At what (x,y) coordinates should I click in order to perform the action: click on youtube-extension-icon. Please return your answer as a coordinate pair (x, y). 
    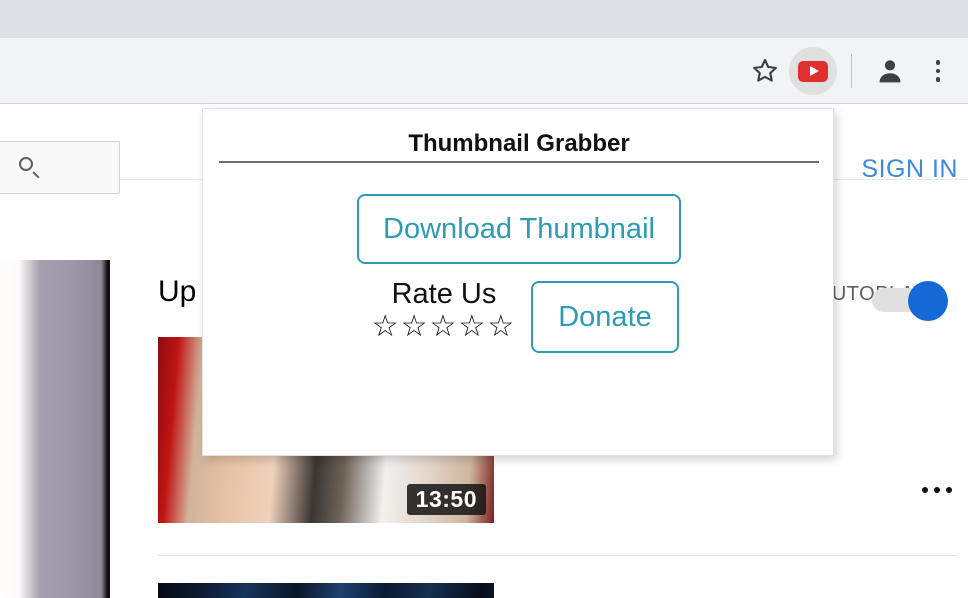
    Looking at the image, I should click on (813, 71).